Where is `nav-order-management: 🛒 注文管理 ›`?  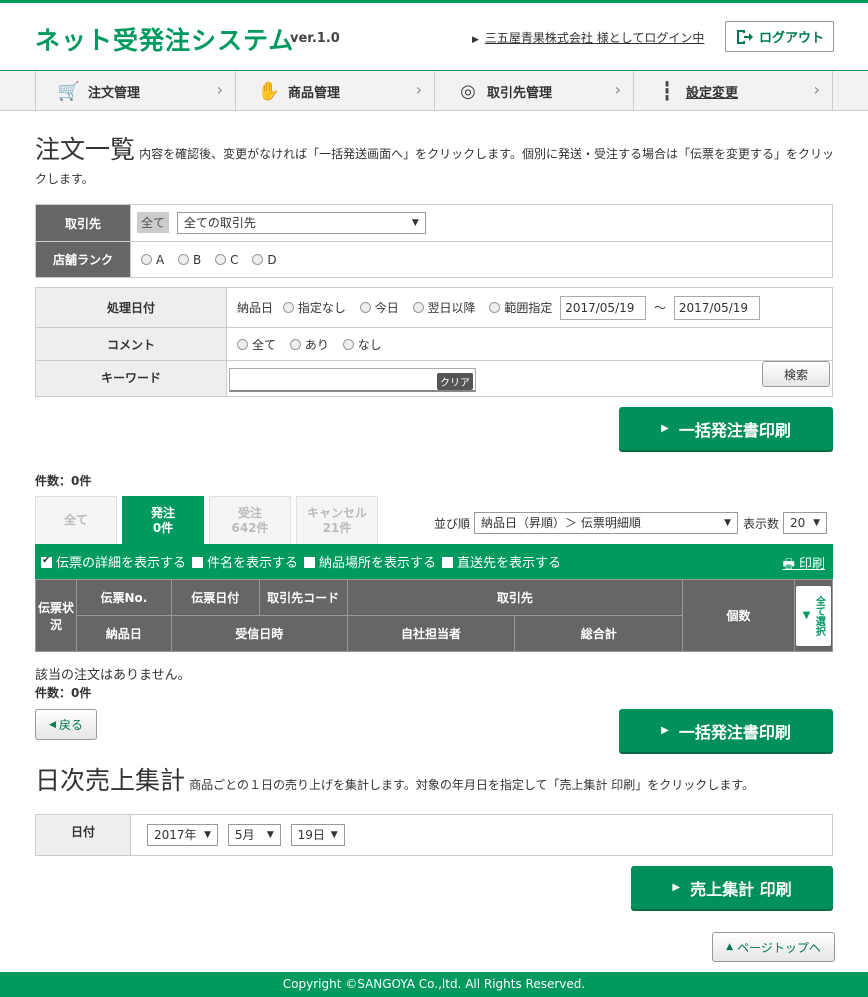
nav-order-management: 🛒 注文管理 › is located at coordinates (135, 91).